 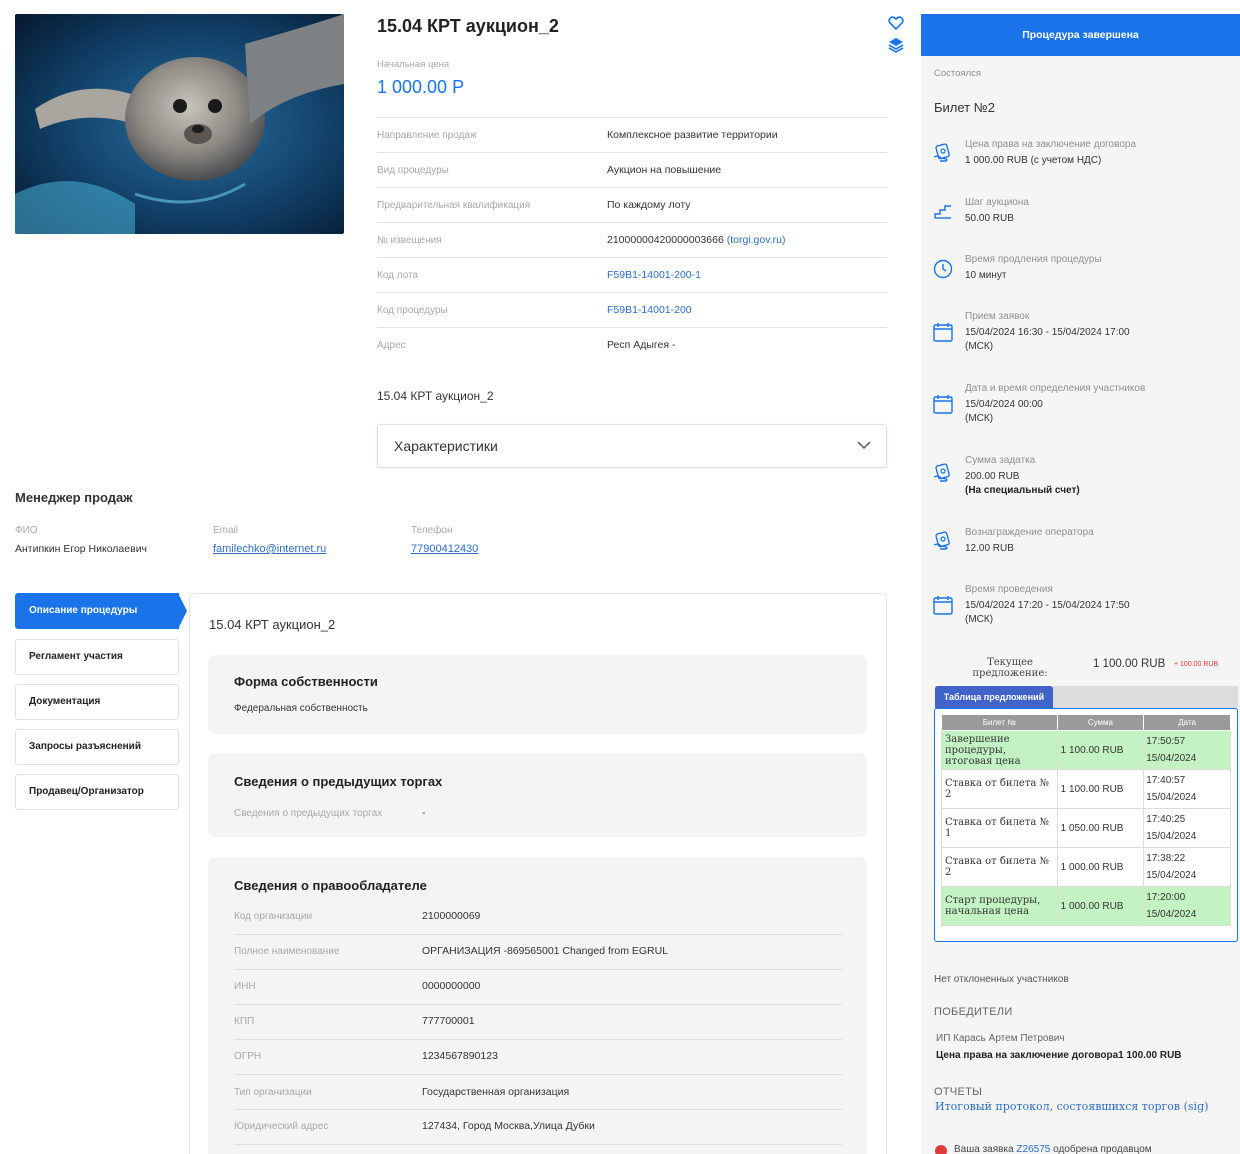 I want to click on lot-subtitle: 15.04 КРТ аукцион_2, so click(x=435, y=396).